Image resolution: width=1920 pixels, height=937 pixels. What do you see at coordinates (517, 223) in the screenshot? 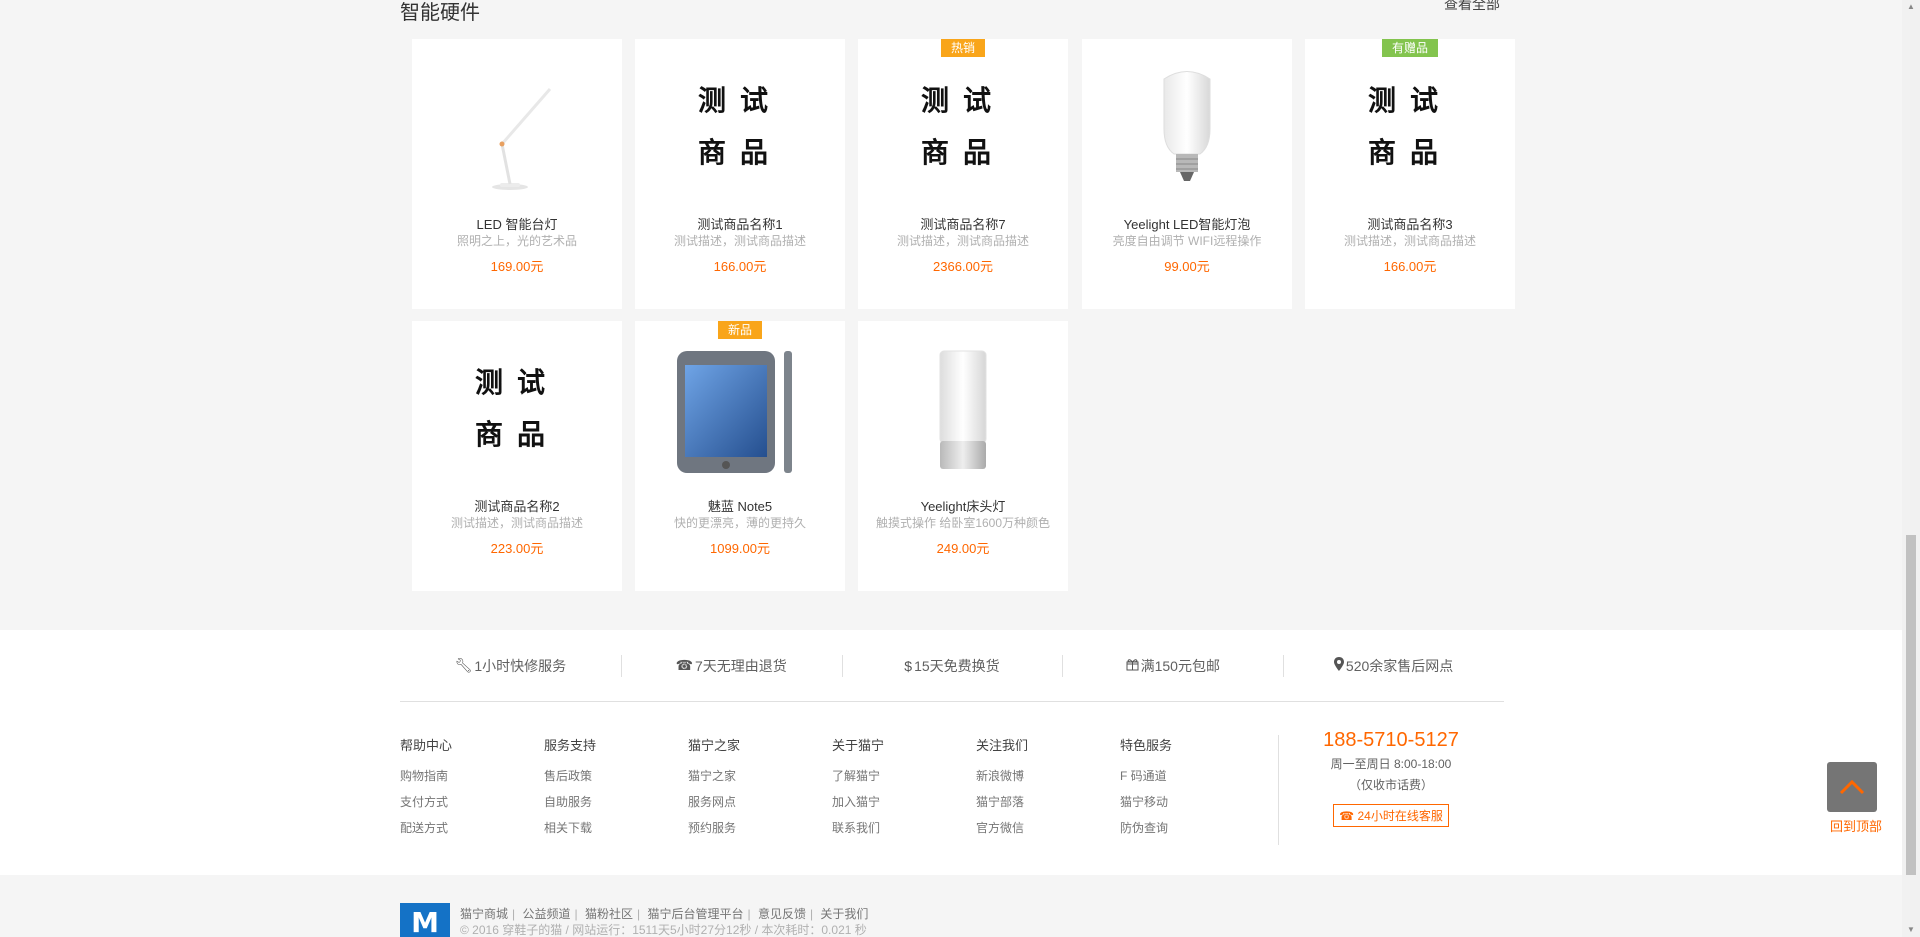
I see `product-name: LED 智能台灯` at bounding box center [517, 223].